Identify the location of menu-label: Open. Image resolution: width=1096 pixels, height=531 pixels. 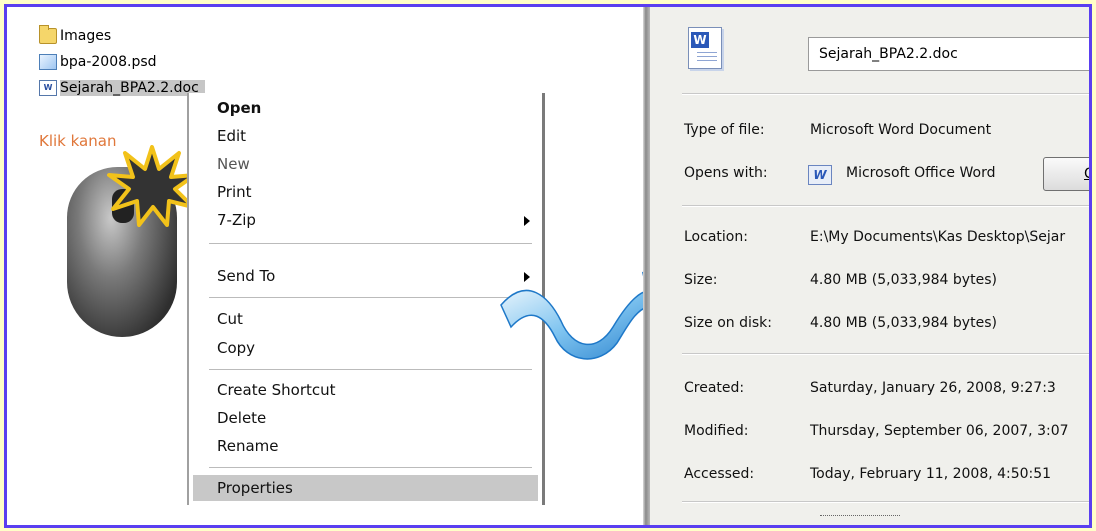
(239, 108).